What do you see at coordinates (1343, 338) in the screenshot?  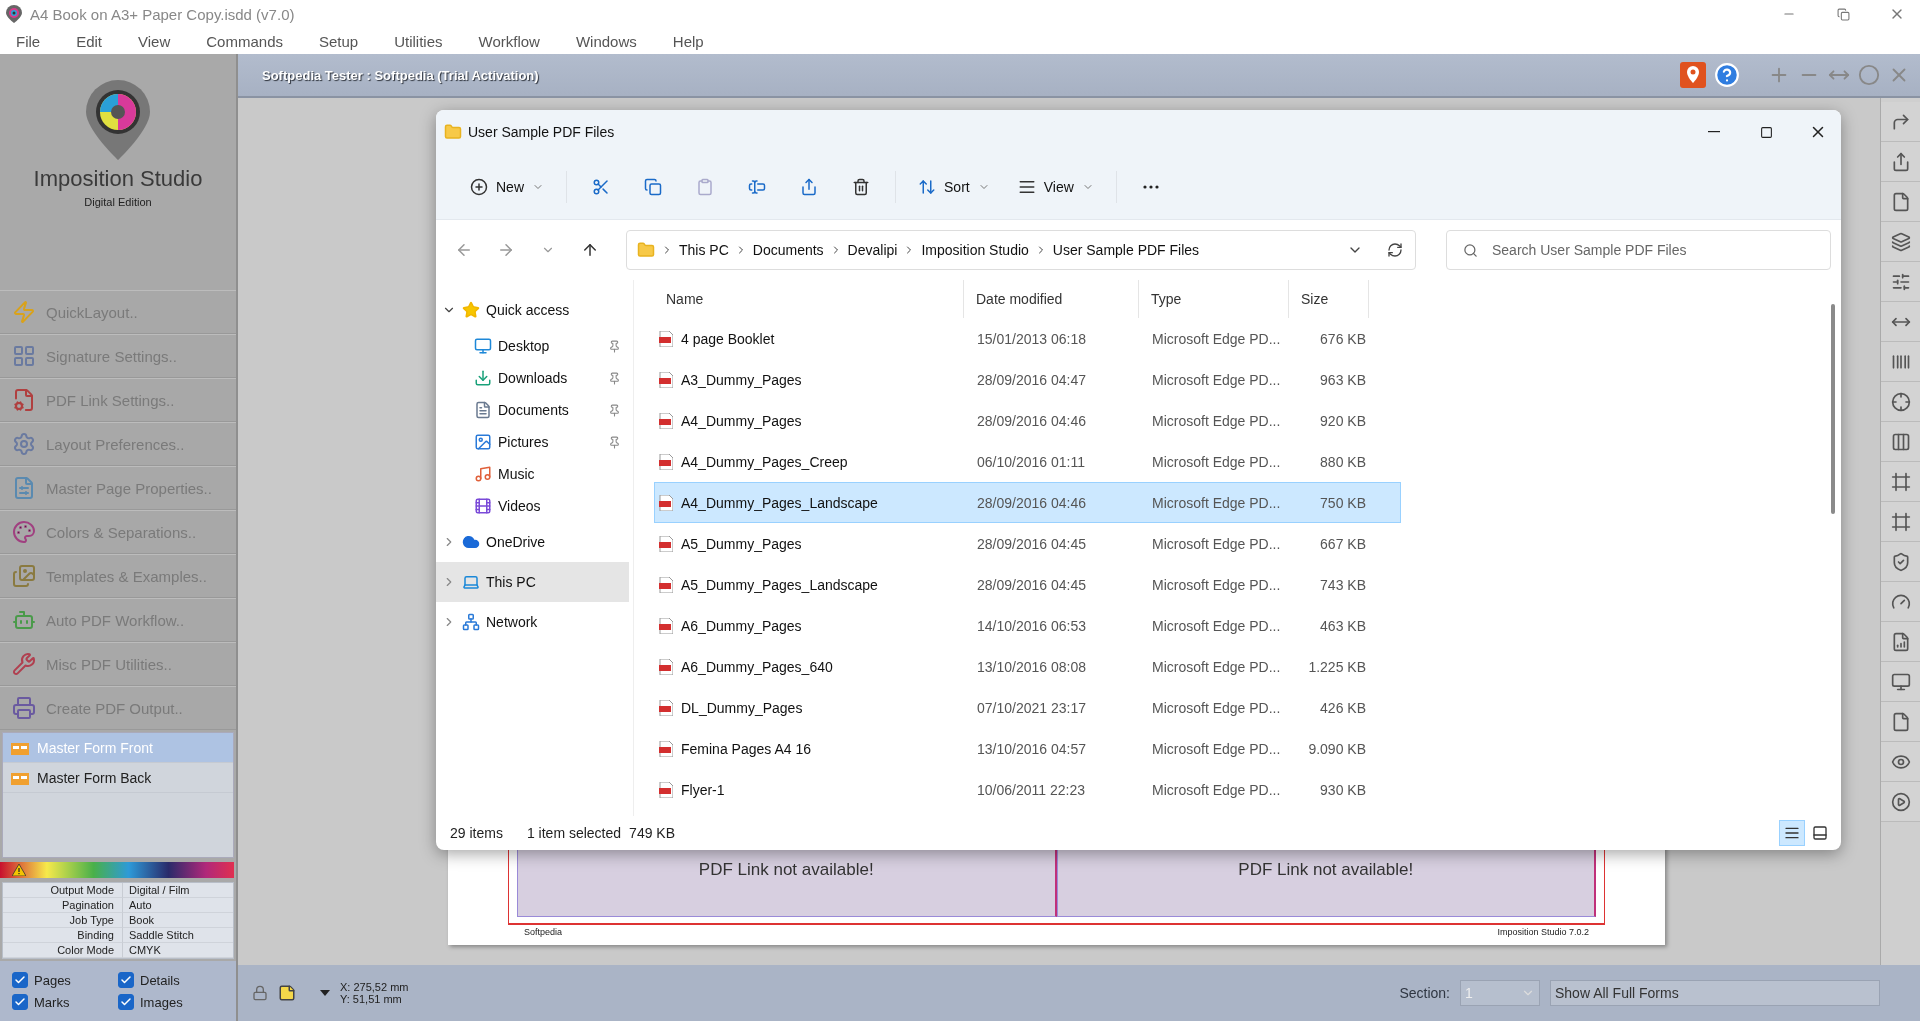 I see `size-cell-text: 676 KB` at bounding box center [1343, 338].